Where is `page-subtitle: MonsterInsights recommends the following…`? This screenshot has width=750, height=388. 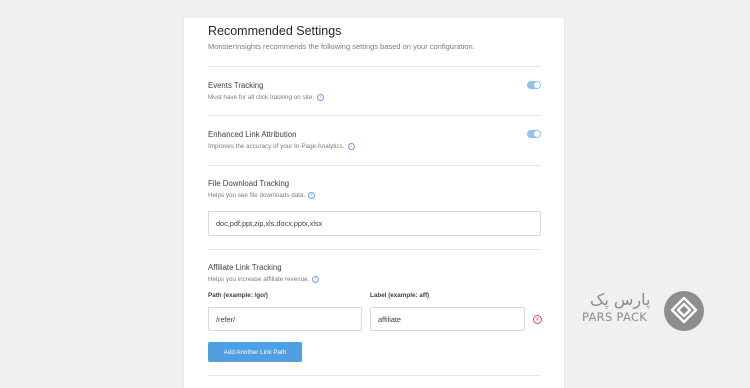 page-subtitle: MonsterInsights recommends the following… is located at coordinates (341, 46).